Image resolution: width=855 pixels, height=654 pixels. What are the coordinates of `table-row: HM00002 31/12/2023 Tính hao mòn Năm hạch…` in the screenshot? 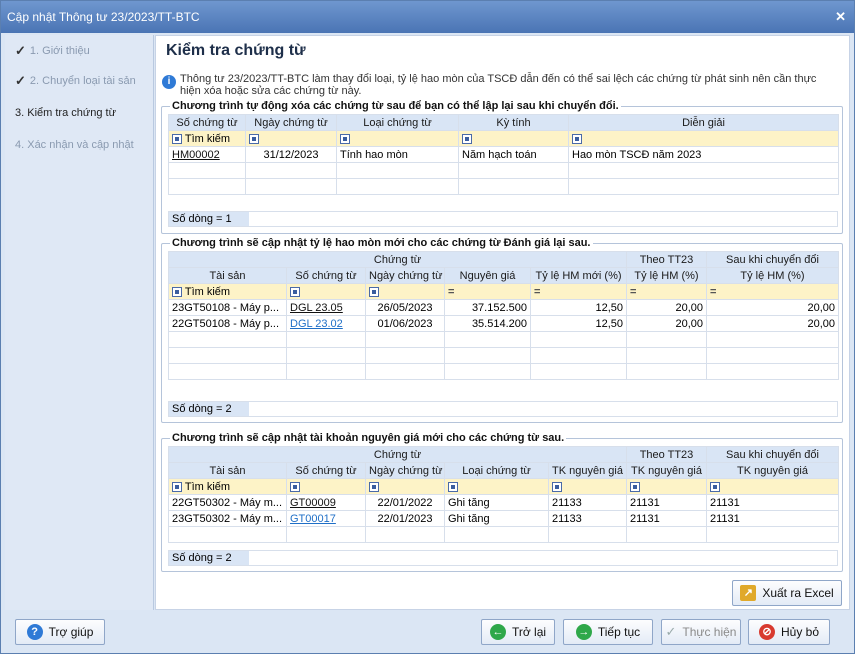 It's located at (503, 154).